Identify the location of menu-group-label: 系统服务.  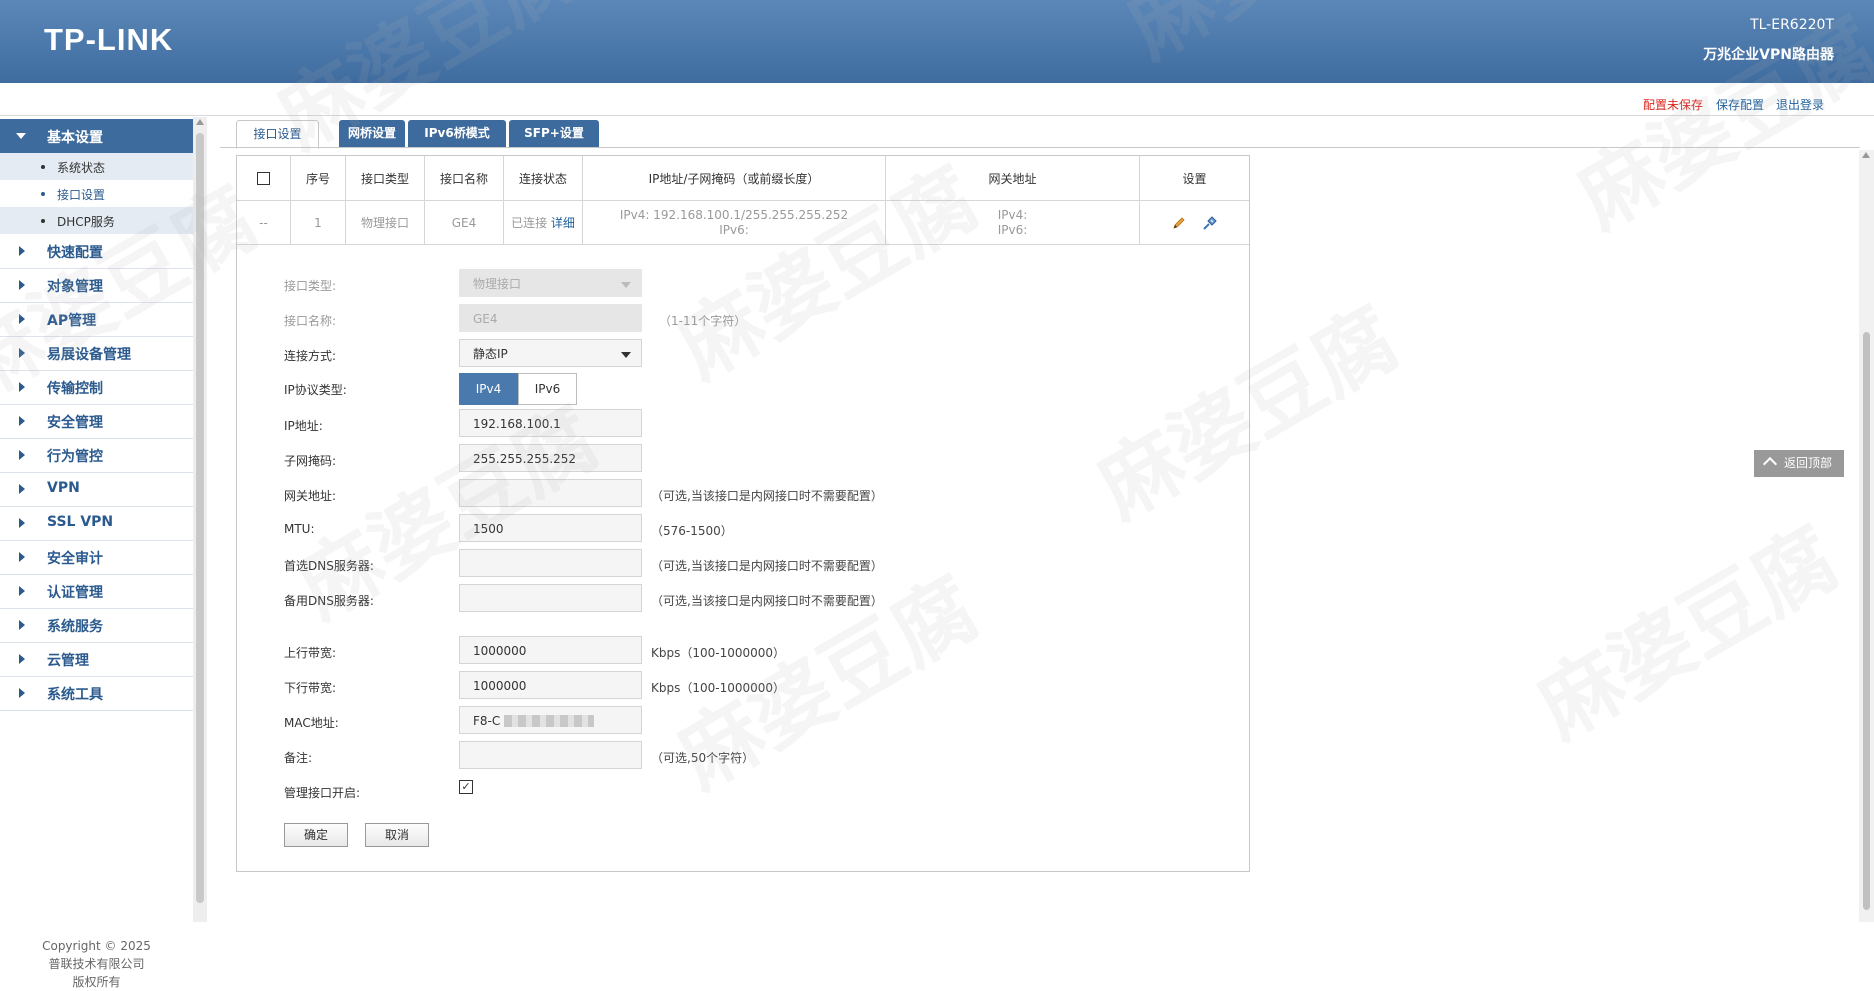
(75, 626).